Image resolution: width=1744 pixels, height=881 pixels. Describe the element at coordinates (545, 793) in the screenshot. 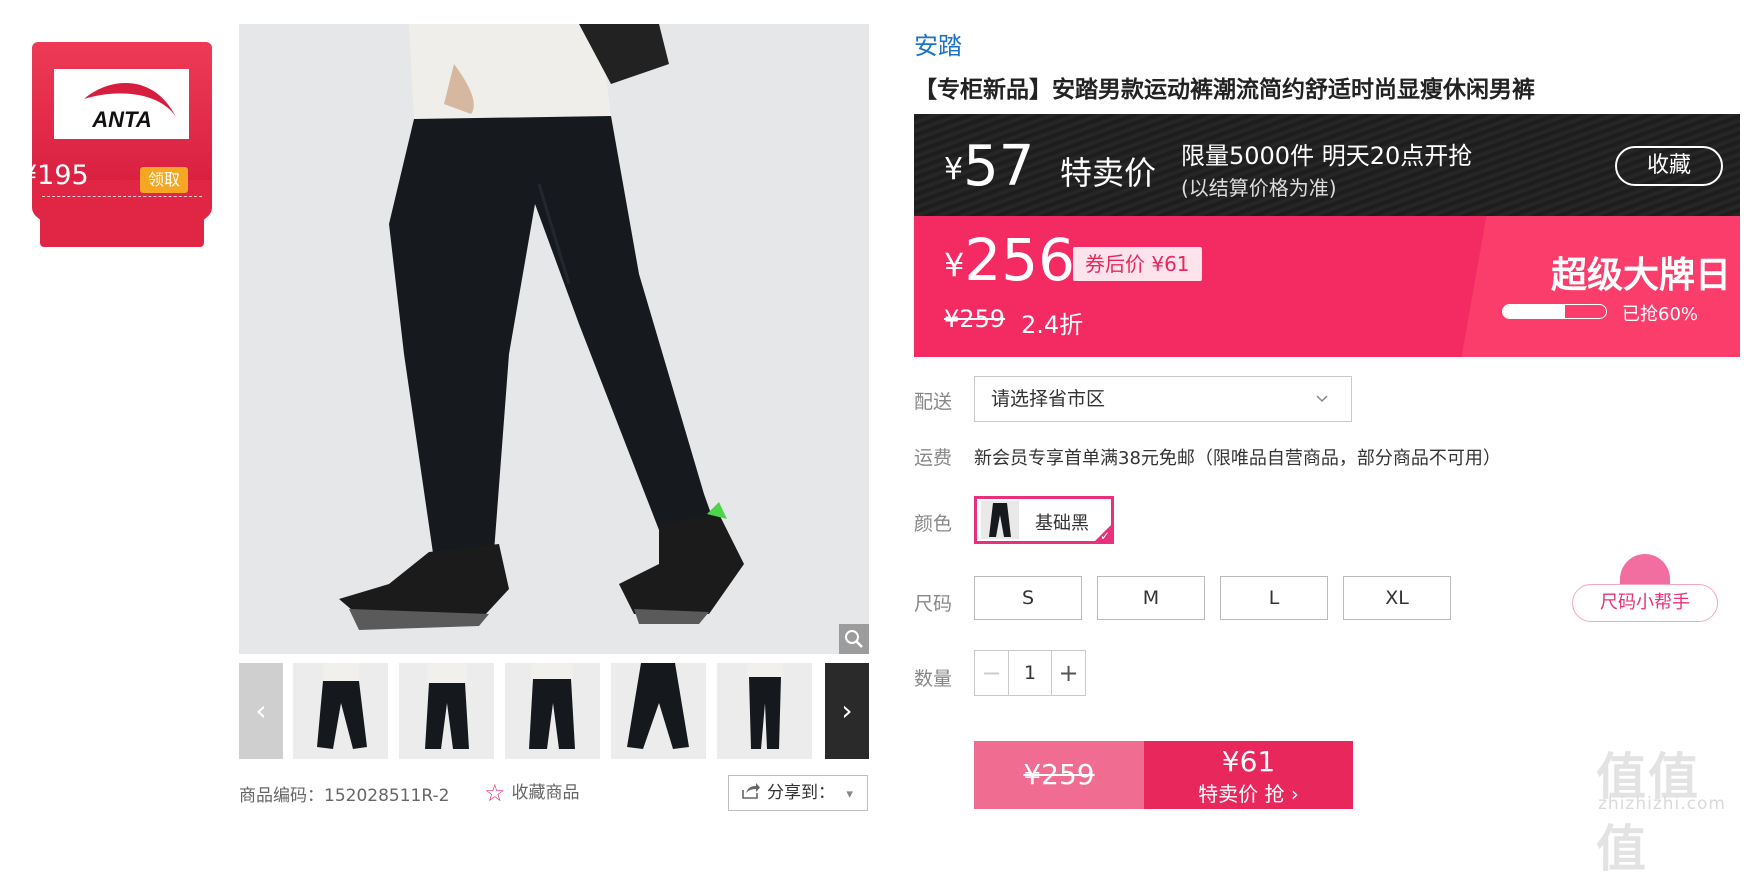

I see `favorite-label: 收藏商品` at that location.